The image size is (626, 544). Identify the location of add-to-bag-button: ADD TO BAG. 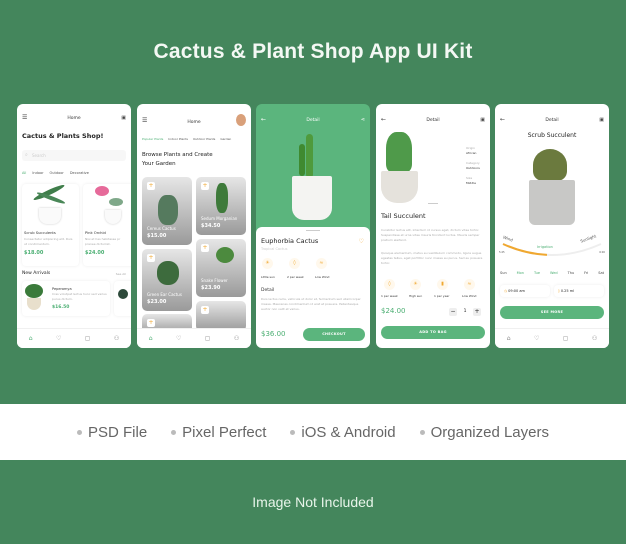
(433, 332).